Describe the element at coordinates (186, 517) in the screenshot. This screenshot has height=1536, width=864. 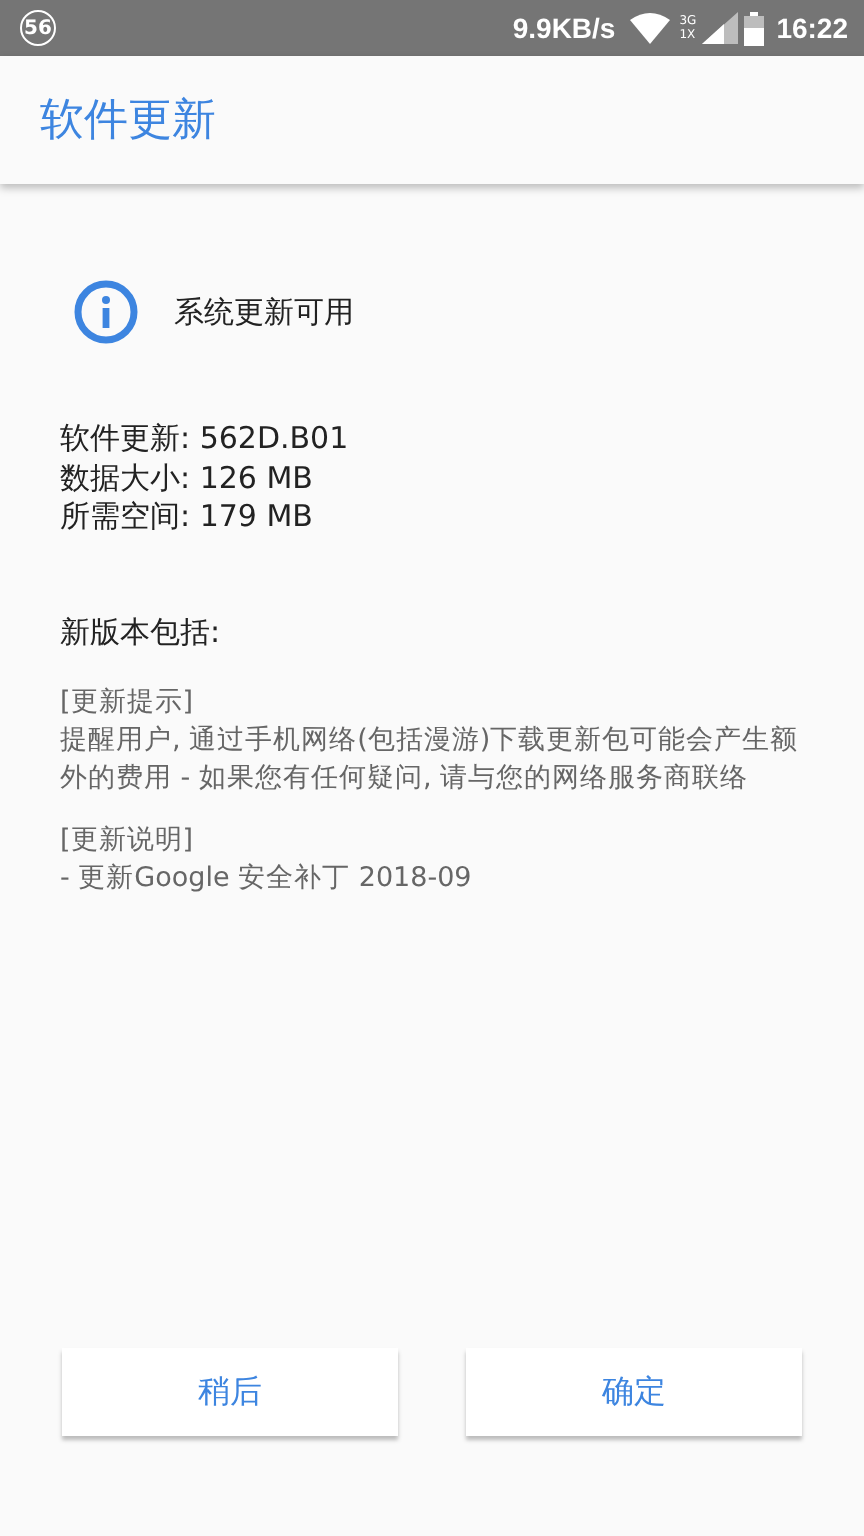
I see `detail-line: 所需空间: 179 MB` at that location.